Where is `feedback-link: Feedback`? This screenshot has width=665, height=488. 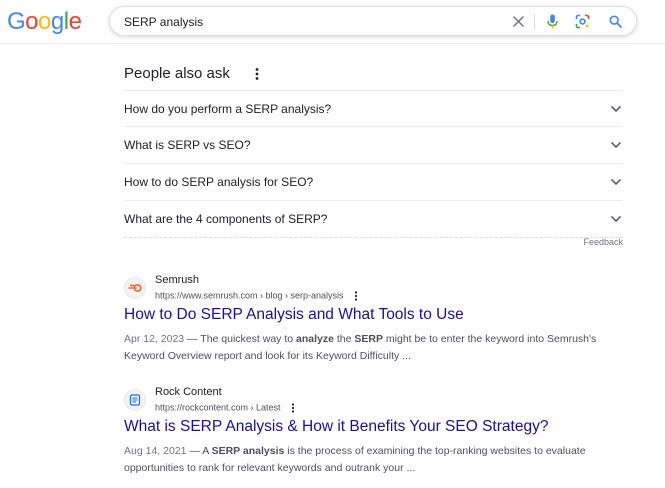
feedback-link: Feedback is located at coordinates (591, 242).